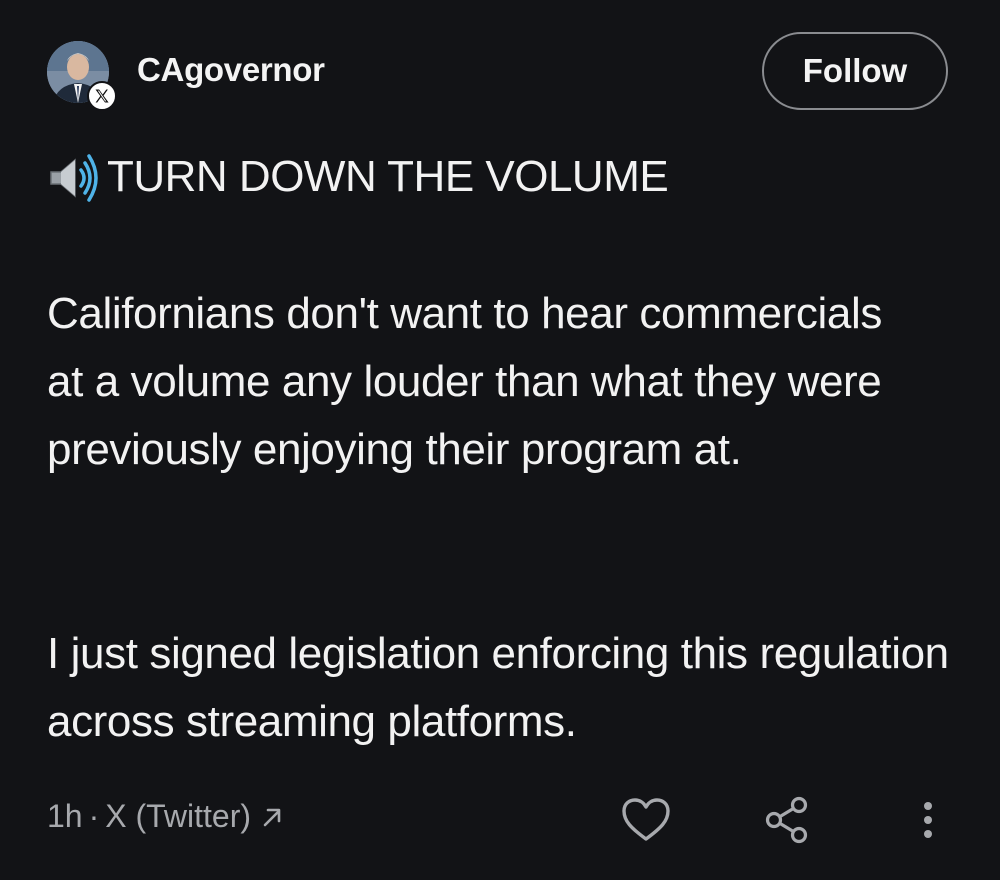 The width and height of the screenshot is (1000, 880). Describe the element at coordinates (855, 71) in the screenshot. I see `follow-button: Follow` at that location.